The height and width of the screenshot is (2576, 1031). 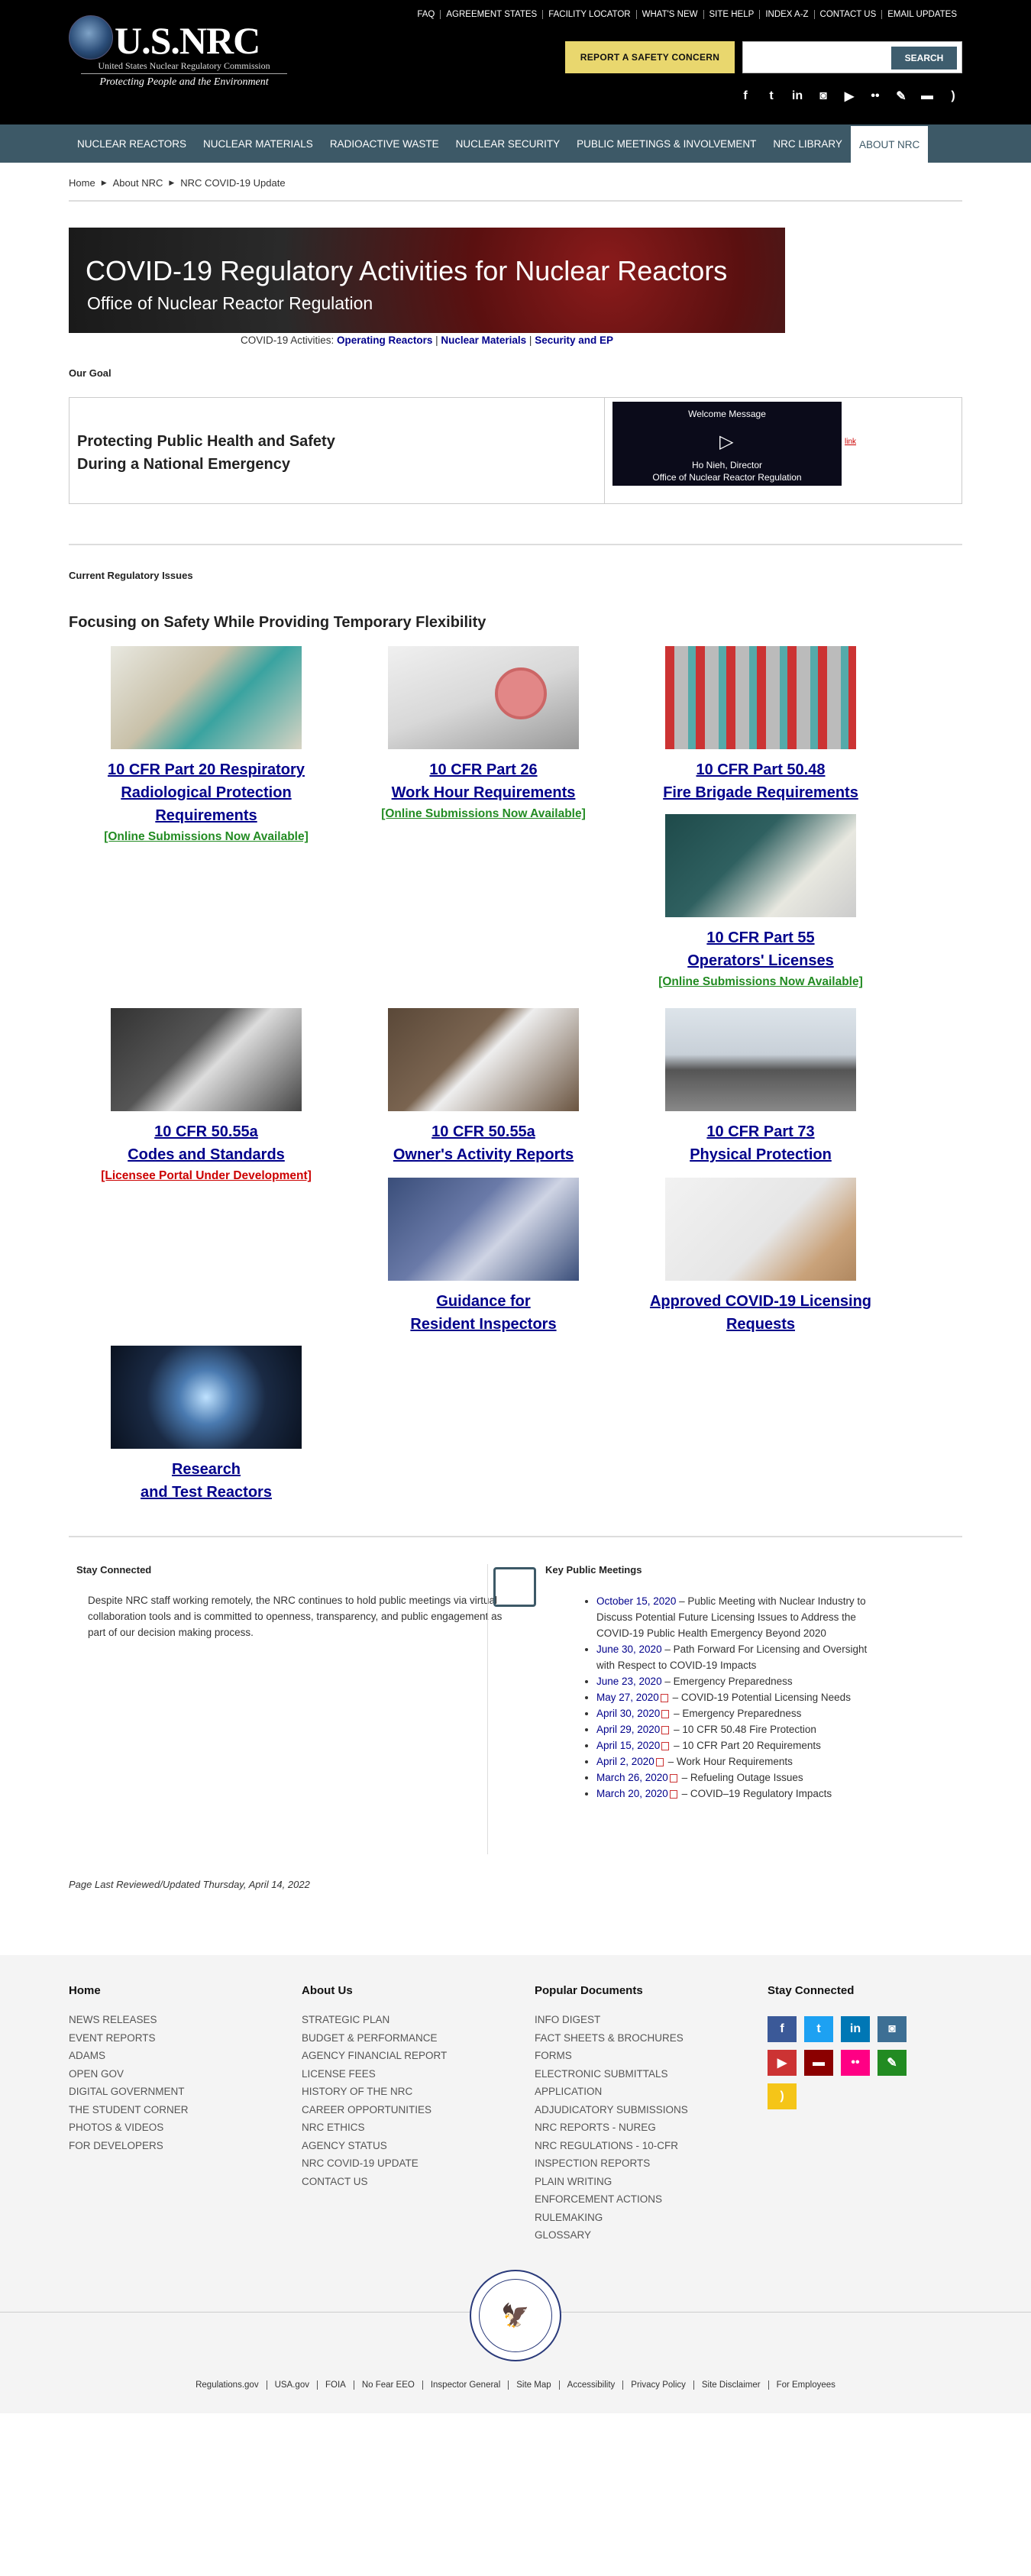 What do you see at coordinates (745, 96) in the screenshot?
I see `facebook-icon: f` at bounding box center [745, 96].